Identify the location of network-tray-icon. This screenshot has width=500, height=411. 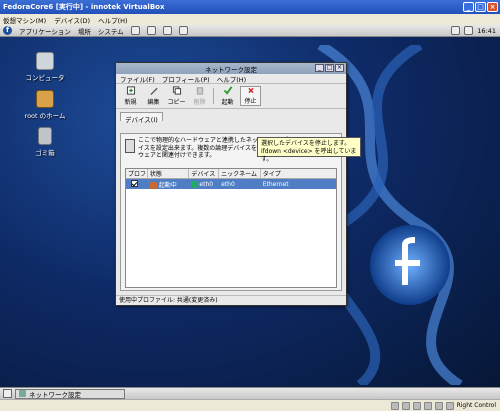
(456, 30).